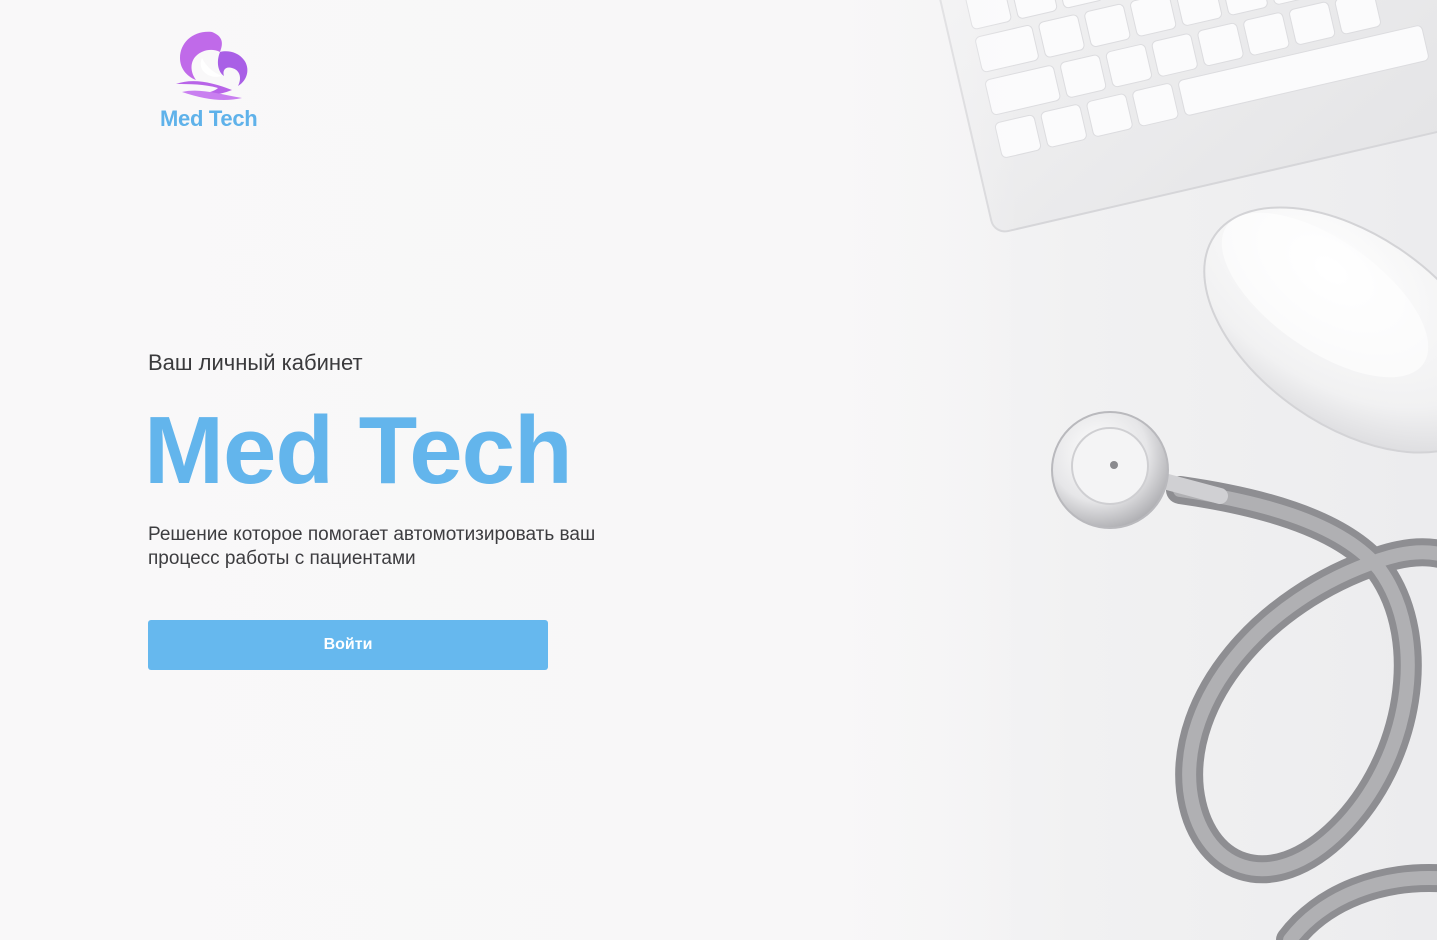 This screenshot has height=940, width=1437. What do you see at coordinates (358, 450) in the screenshot?
I see `hero-title: Med Tech` at bounding box center [358, 450].